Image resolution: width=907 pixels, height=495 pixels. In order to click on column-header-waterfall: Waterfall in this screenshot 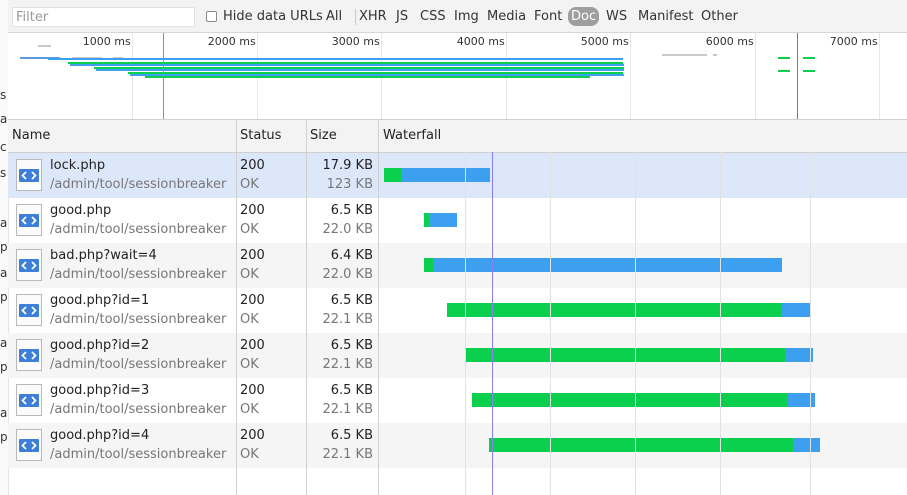, I will do `click(410, 136)`.